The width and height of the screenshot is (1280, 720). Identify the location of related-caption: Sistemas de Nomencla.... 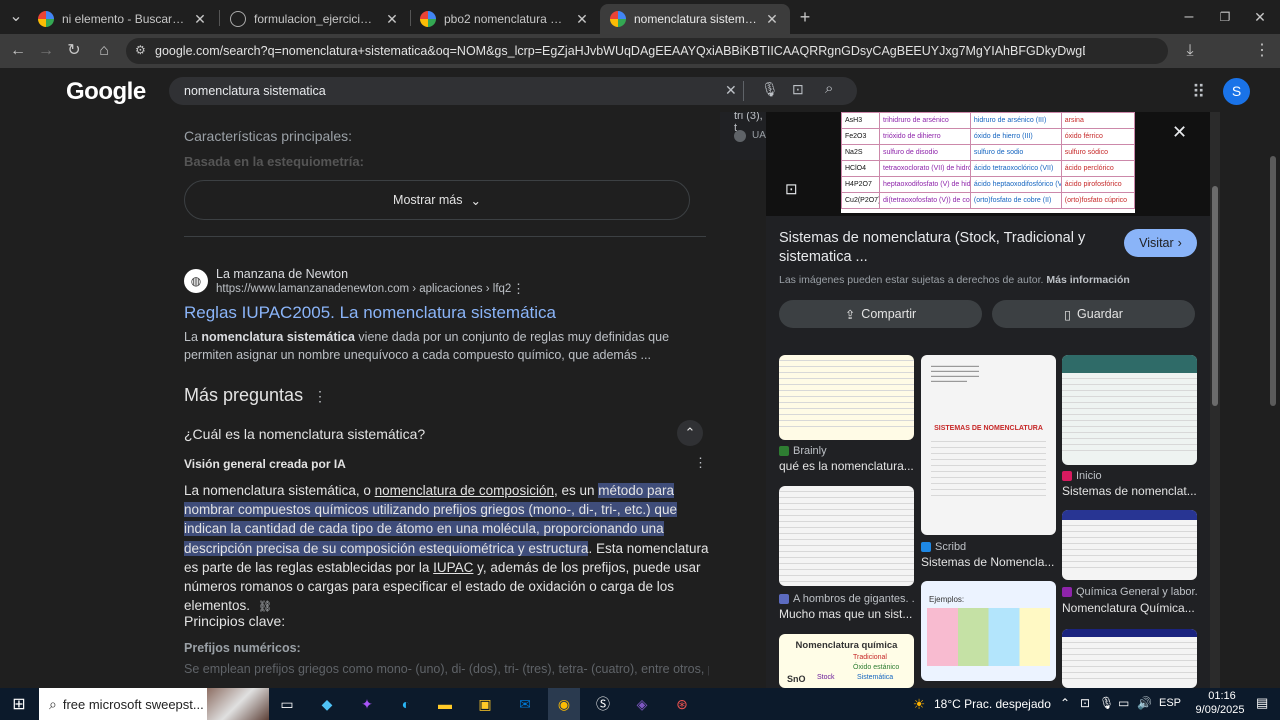
(988, 562).